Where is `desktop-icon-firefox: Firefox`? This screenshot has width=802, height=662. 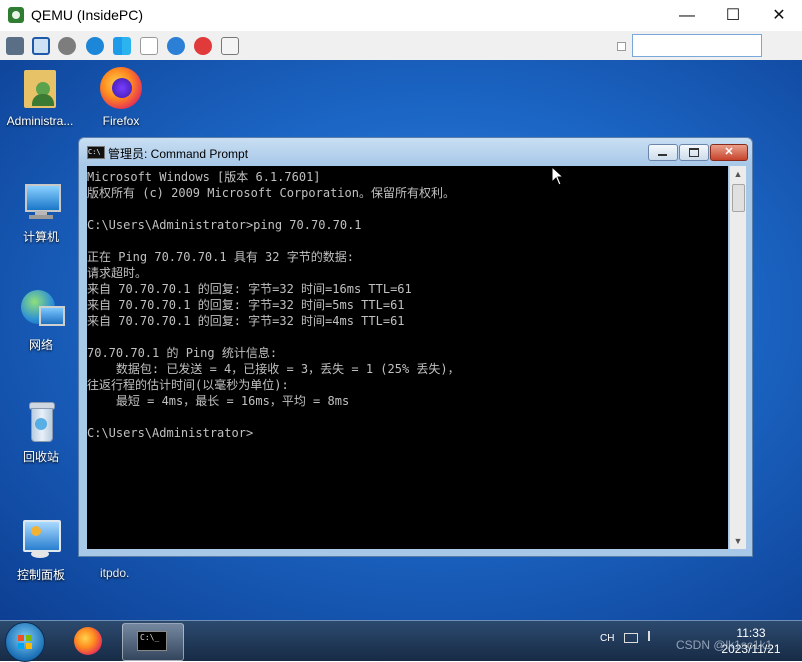 desktop-icon-firefox: Firefox is located at coordinates (121, 97).